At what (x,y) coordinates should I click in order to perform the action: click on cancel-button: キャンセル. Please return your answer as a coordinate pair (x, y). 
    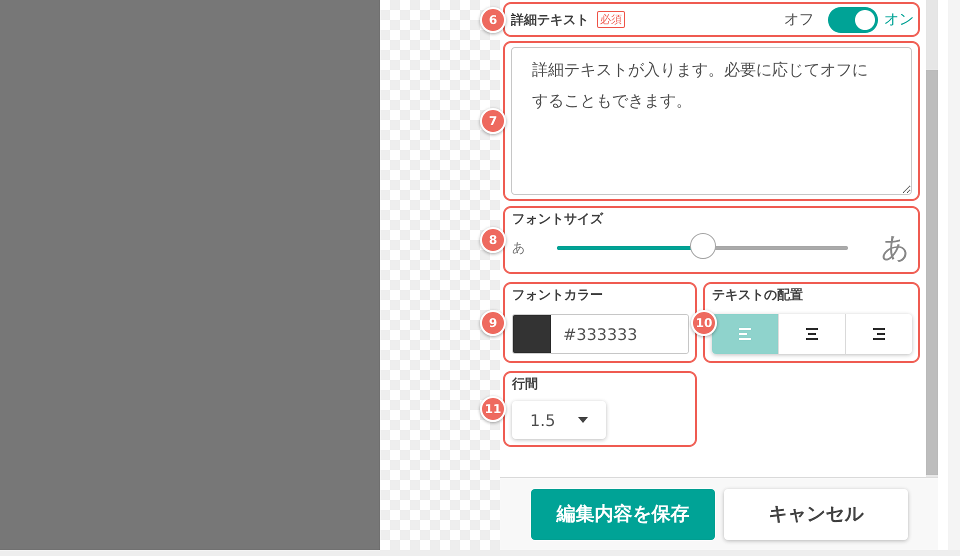
    Looking at the image, I should click on (816, 514).